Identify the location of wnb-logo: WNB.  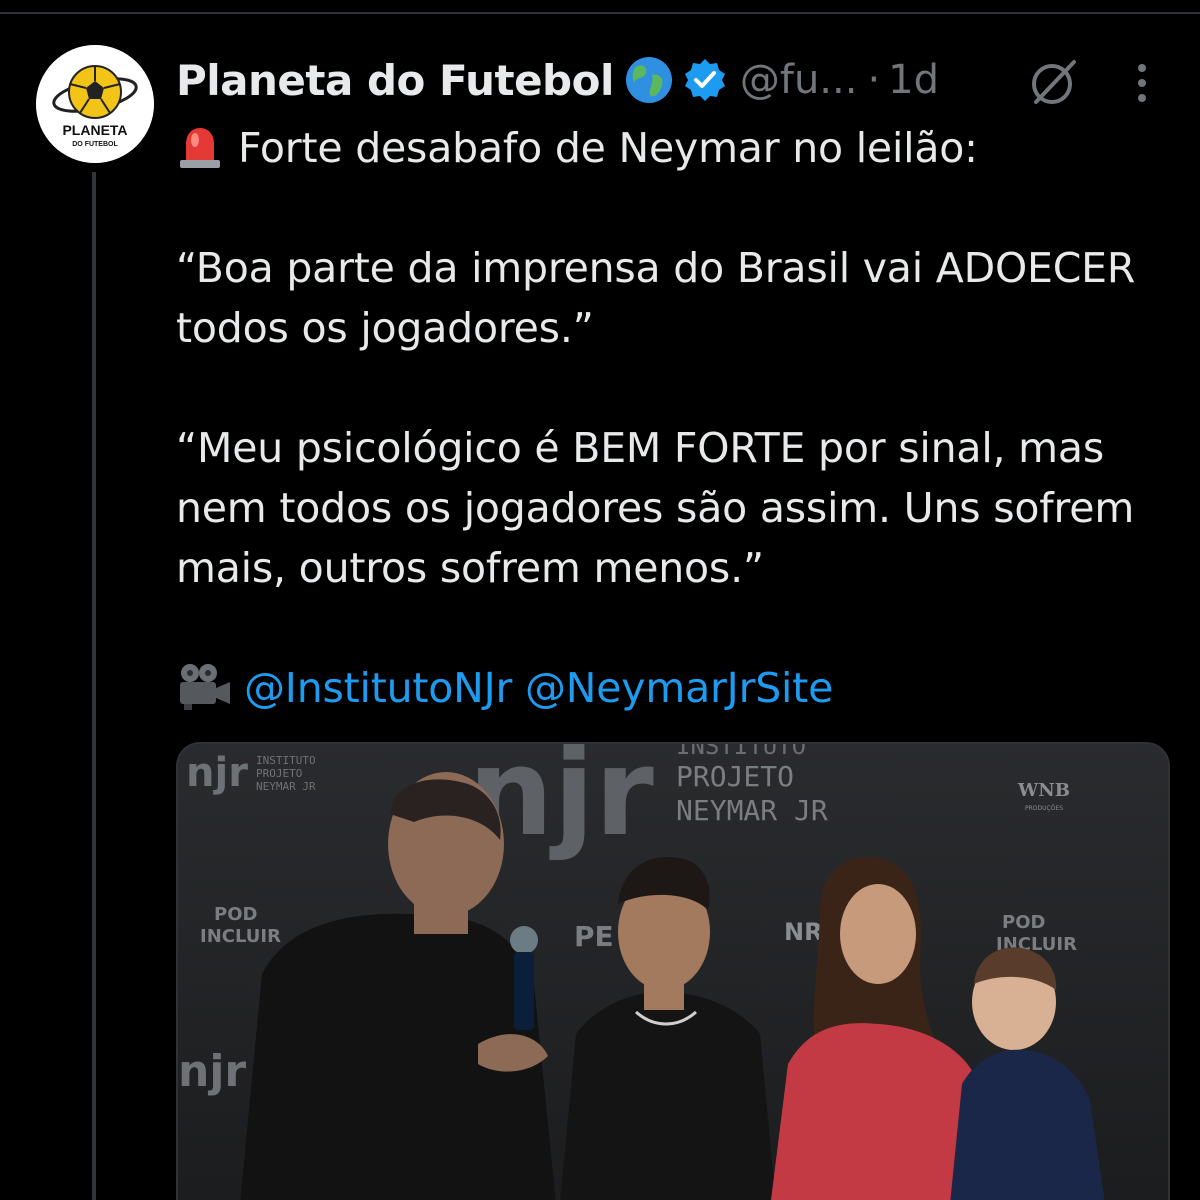
(1043, 790).